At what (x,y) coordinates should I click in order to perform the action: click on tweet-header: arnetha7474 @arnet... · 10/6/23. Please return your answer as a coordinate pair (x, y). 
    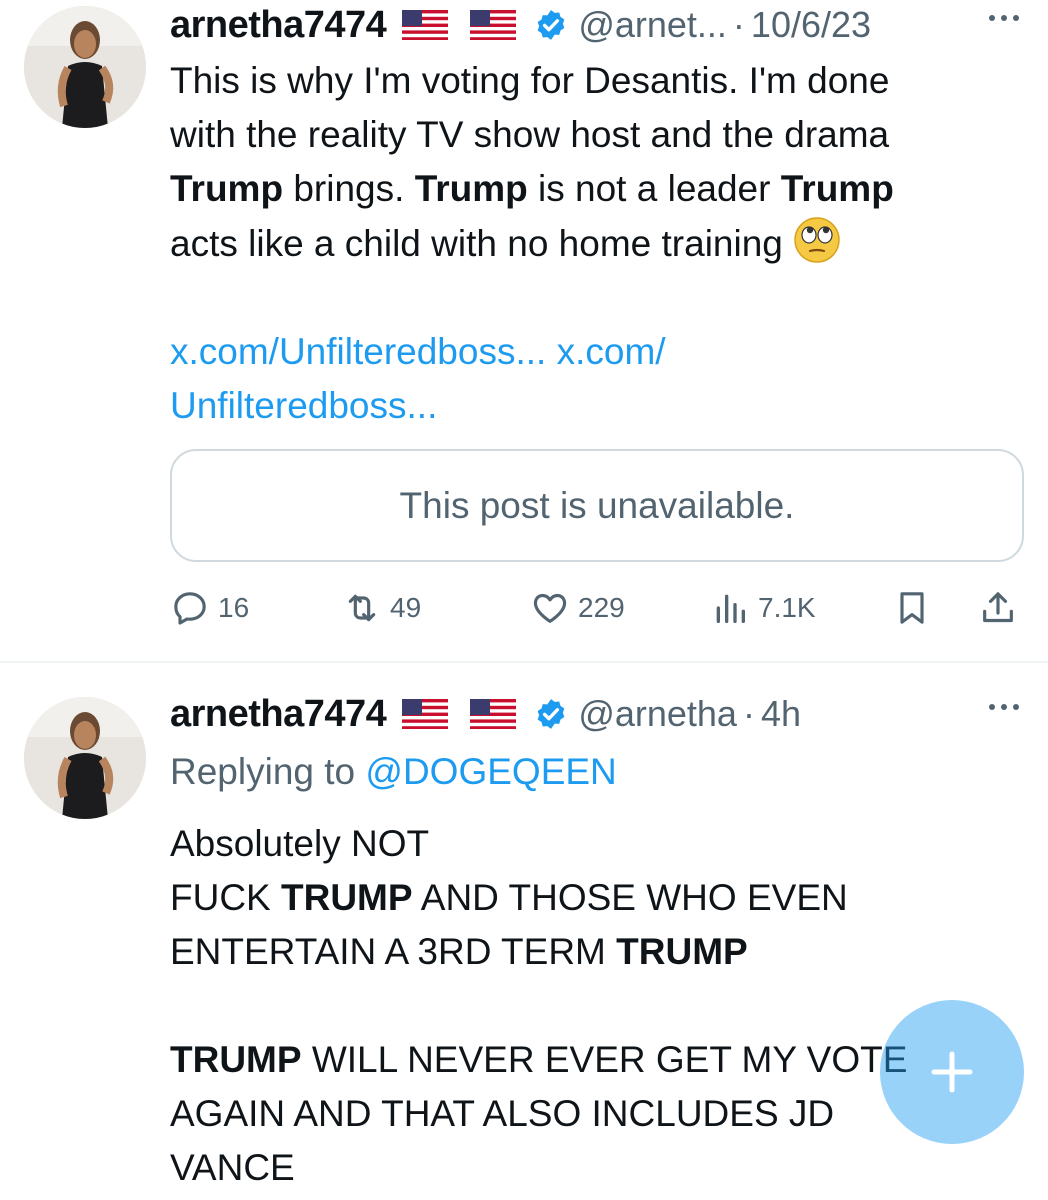
    Looking at the image, I should click on (597, 25).